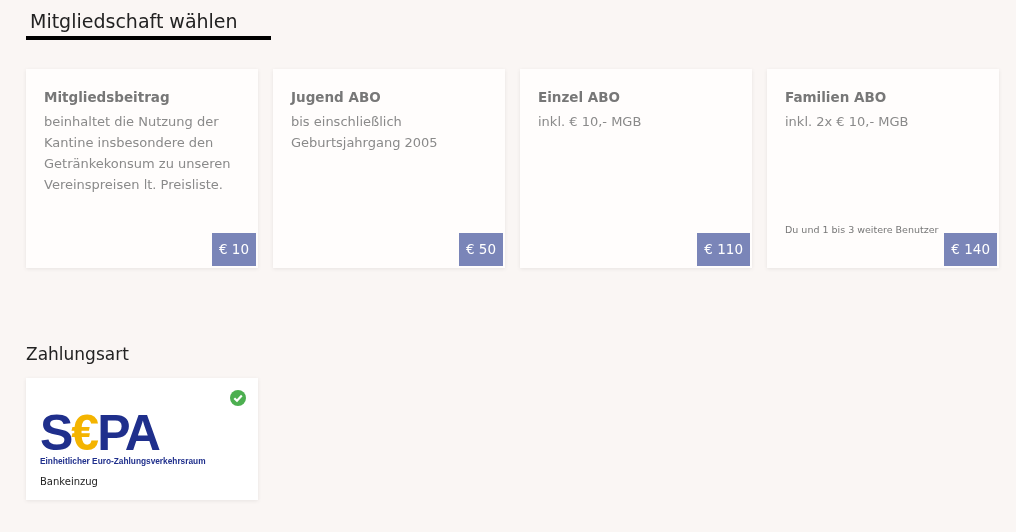 This screenshot has height=532, width=1016. I want to click on plan-description: bis einschließlich Geburtsjahrgang 2005, so click(365, 132).